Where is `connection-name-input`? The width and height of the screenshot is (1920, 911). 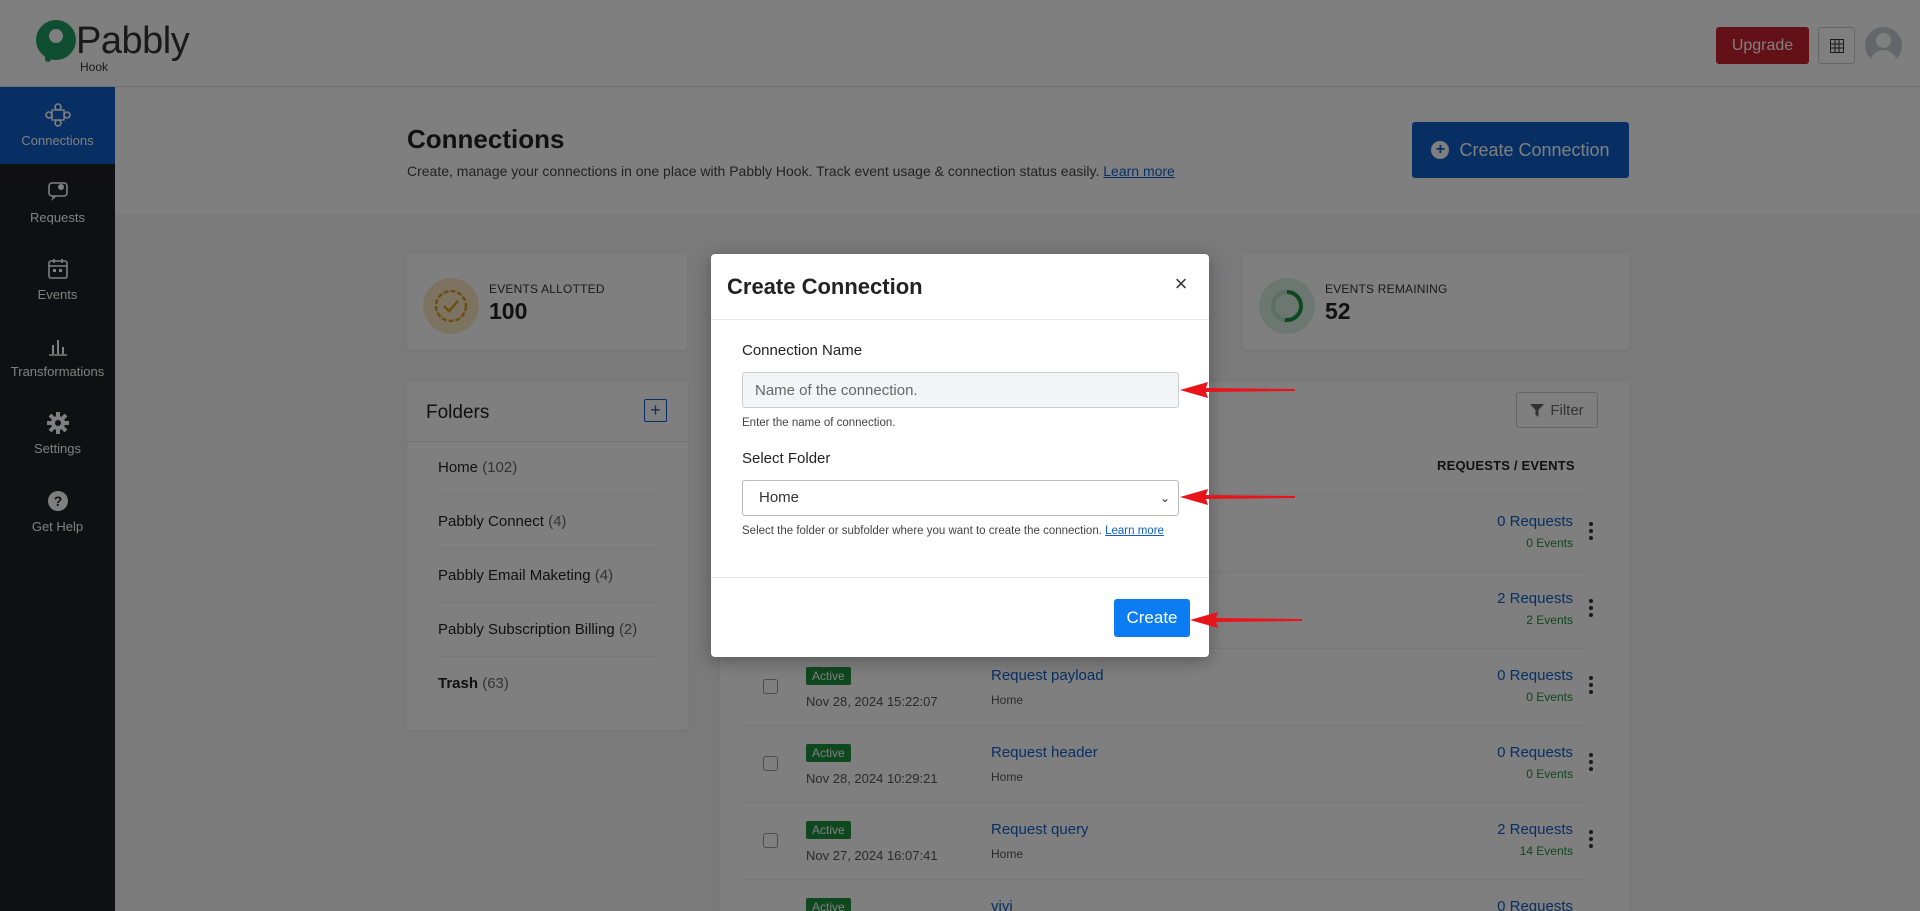 connection-name-input is located at coordinates (960, 390).